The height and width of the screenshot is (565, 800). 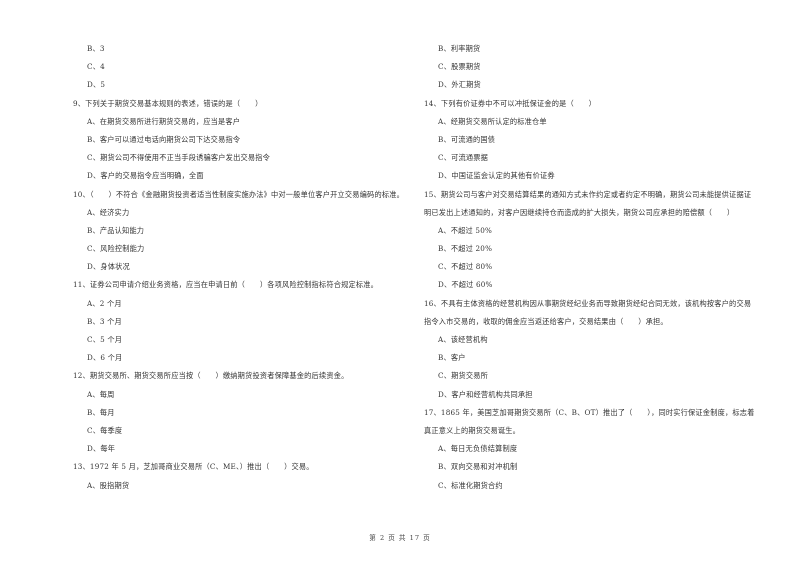 What do you see at coordinates (104, 303) in the screenshot?
I see `option-a: A、2 个月` at bounding box center [104, 303].